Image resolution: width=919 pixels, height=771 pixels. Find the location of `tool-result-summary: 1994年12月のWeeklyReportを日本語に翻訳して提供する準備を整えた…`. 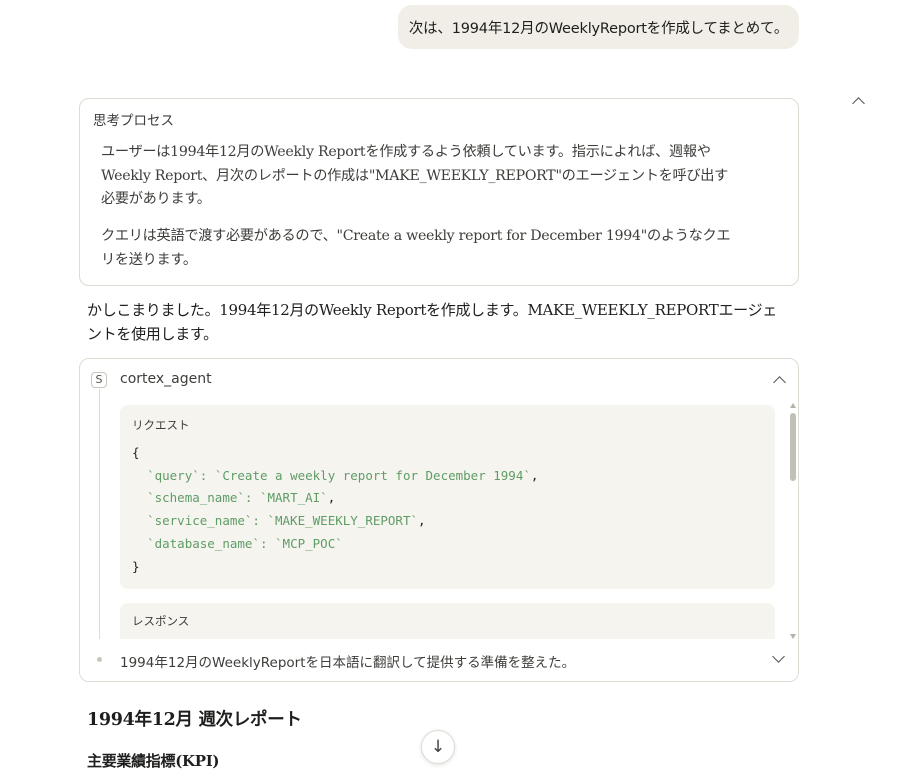

tool-result-summary: 1994年12月のWeeklyReportを日本語に翻訳して提供する準備を整えた… is located at coordinates (348, 663).